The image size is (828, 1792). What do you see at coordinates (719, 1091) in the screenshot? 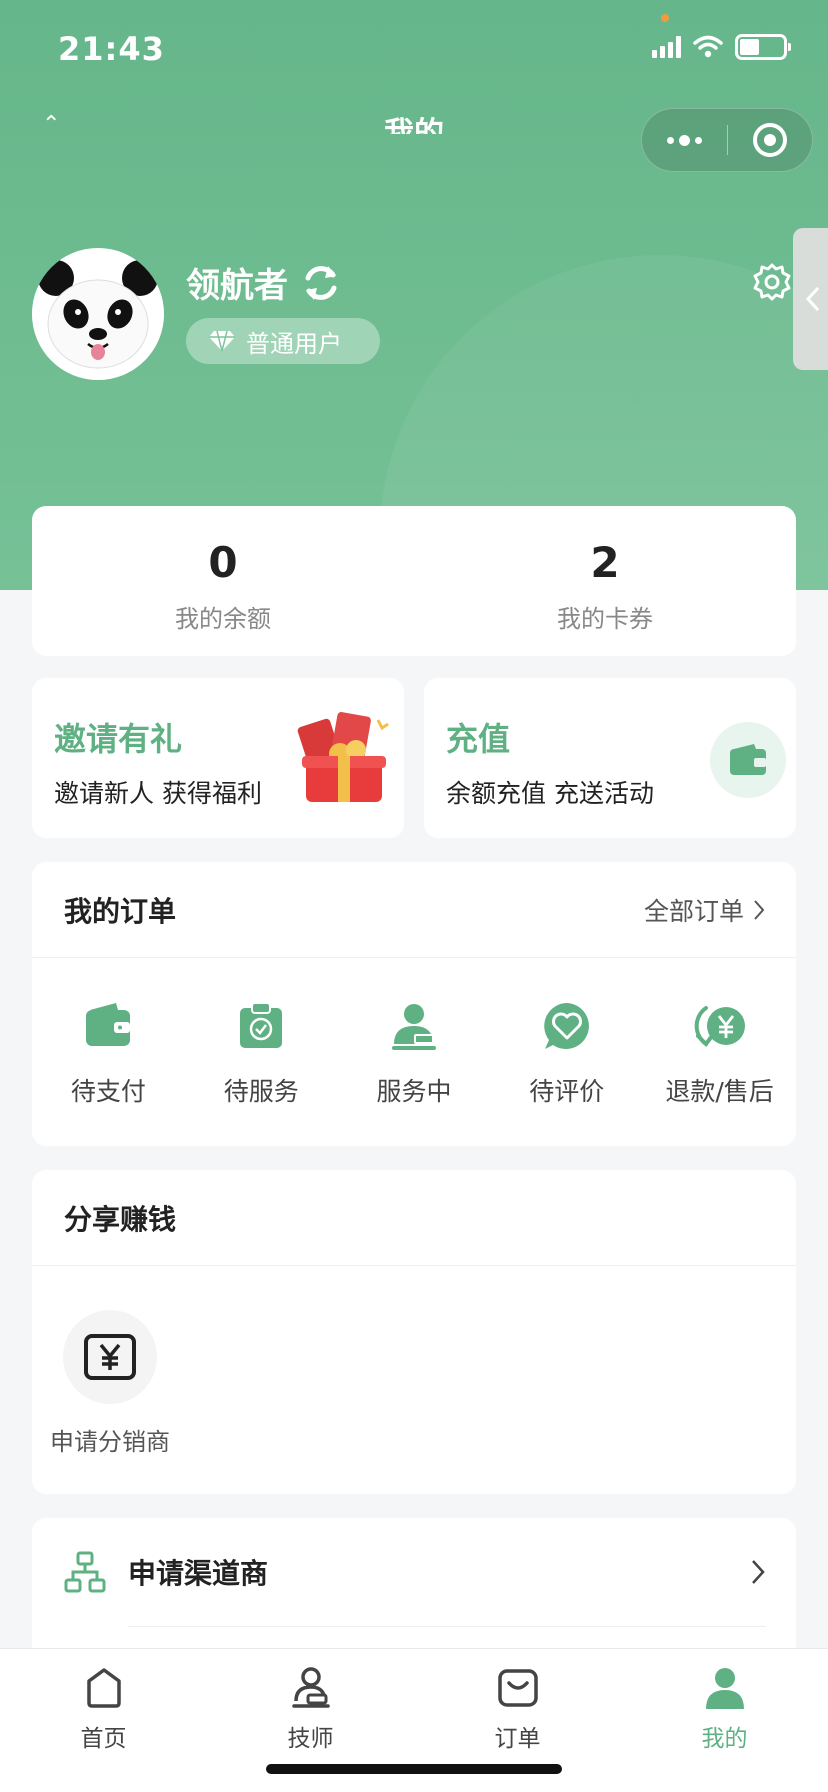
I see `order-status-label: 退款/售后` at bounding box center [719, 1091].